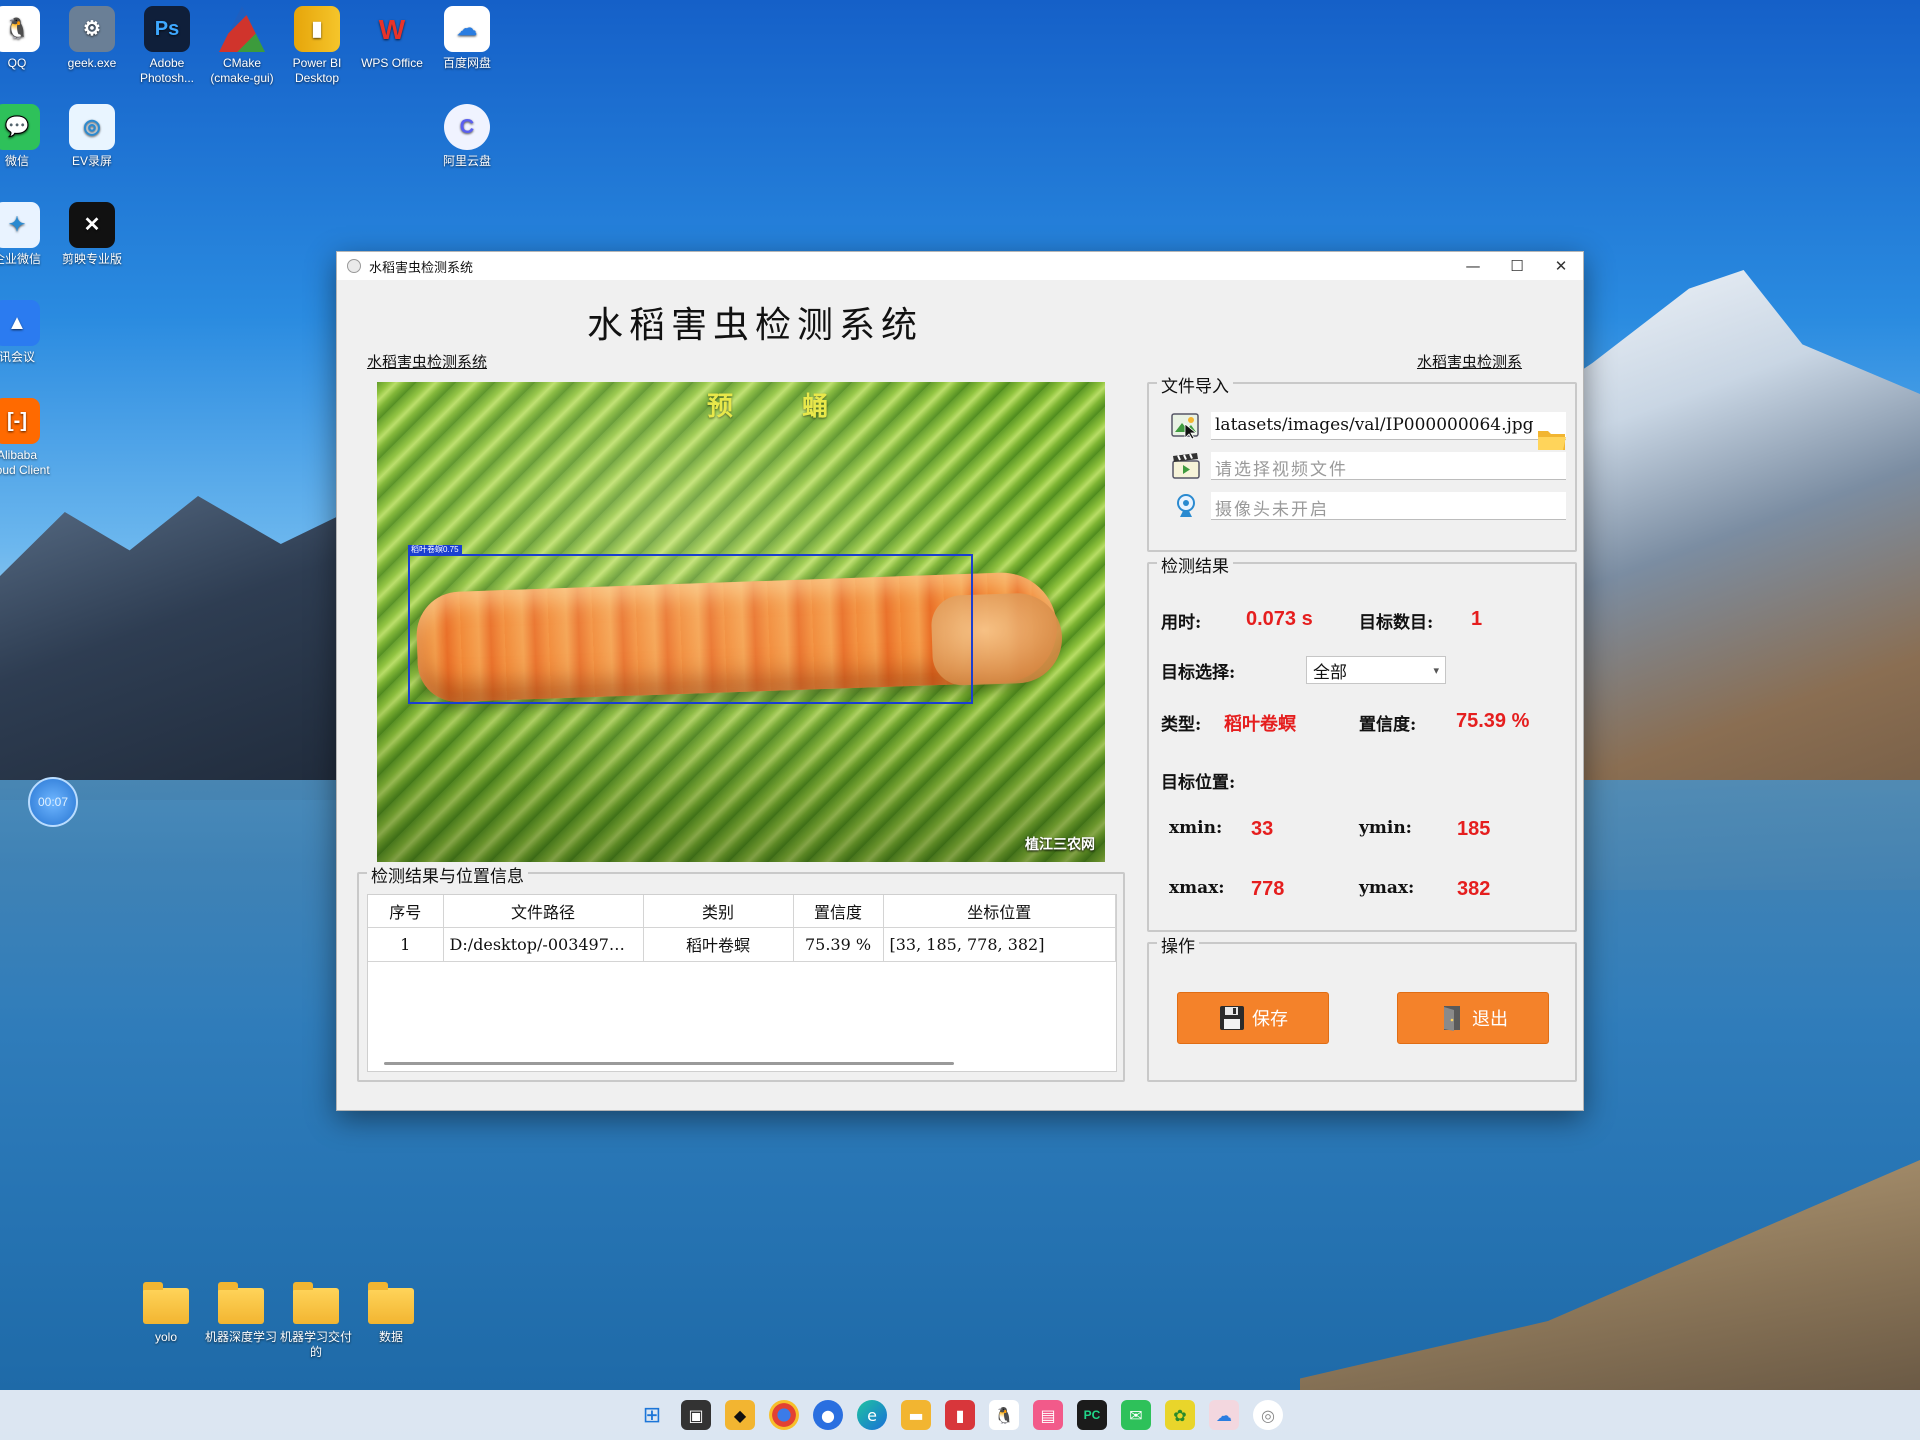  I want to click on xmax-label: xmax:, so click(1197, 888).